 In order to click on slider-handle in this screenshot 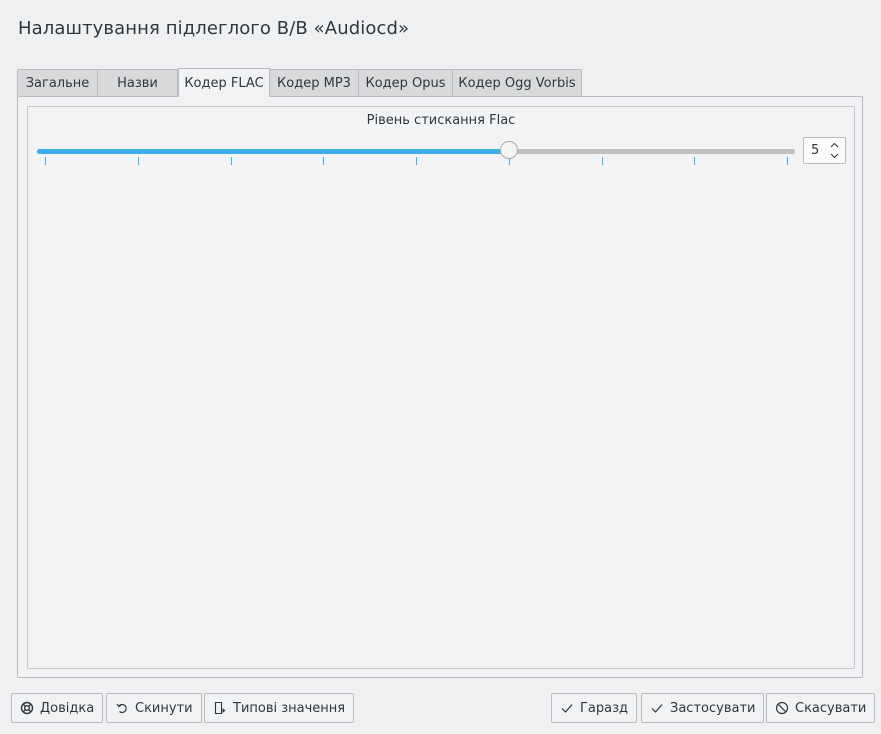, I will do `click(508, 150)`.